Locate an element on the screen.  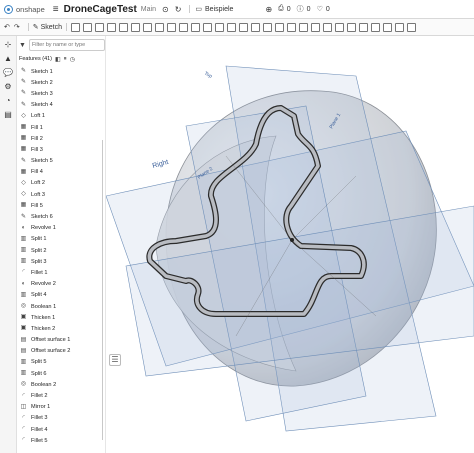
feature-item: ◜ Fillet 3 is located at coordinates (61, 418).